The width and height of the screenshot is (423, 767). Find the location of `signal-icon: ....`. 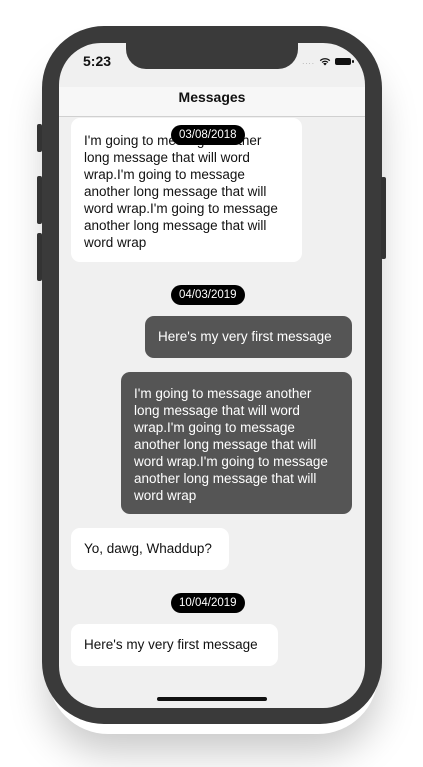

signal-icon: .... is located at coordinates (308, 61).